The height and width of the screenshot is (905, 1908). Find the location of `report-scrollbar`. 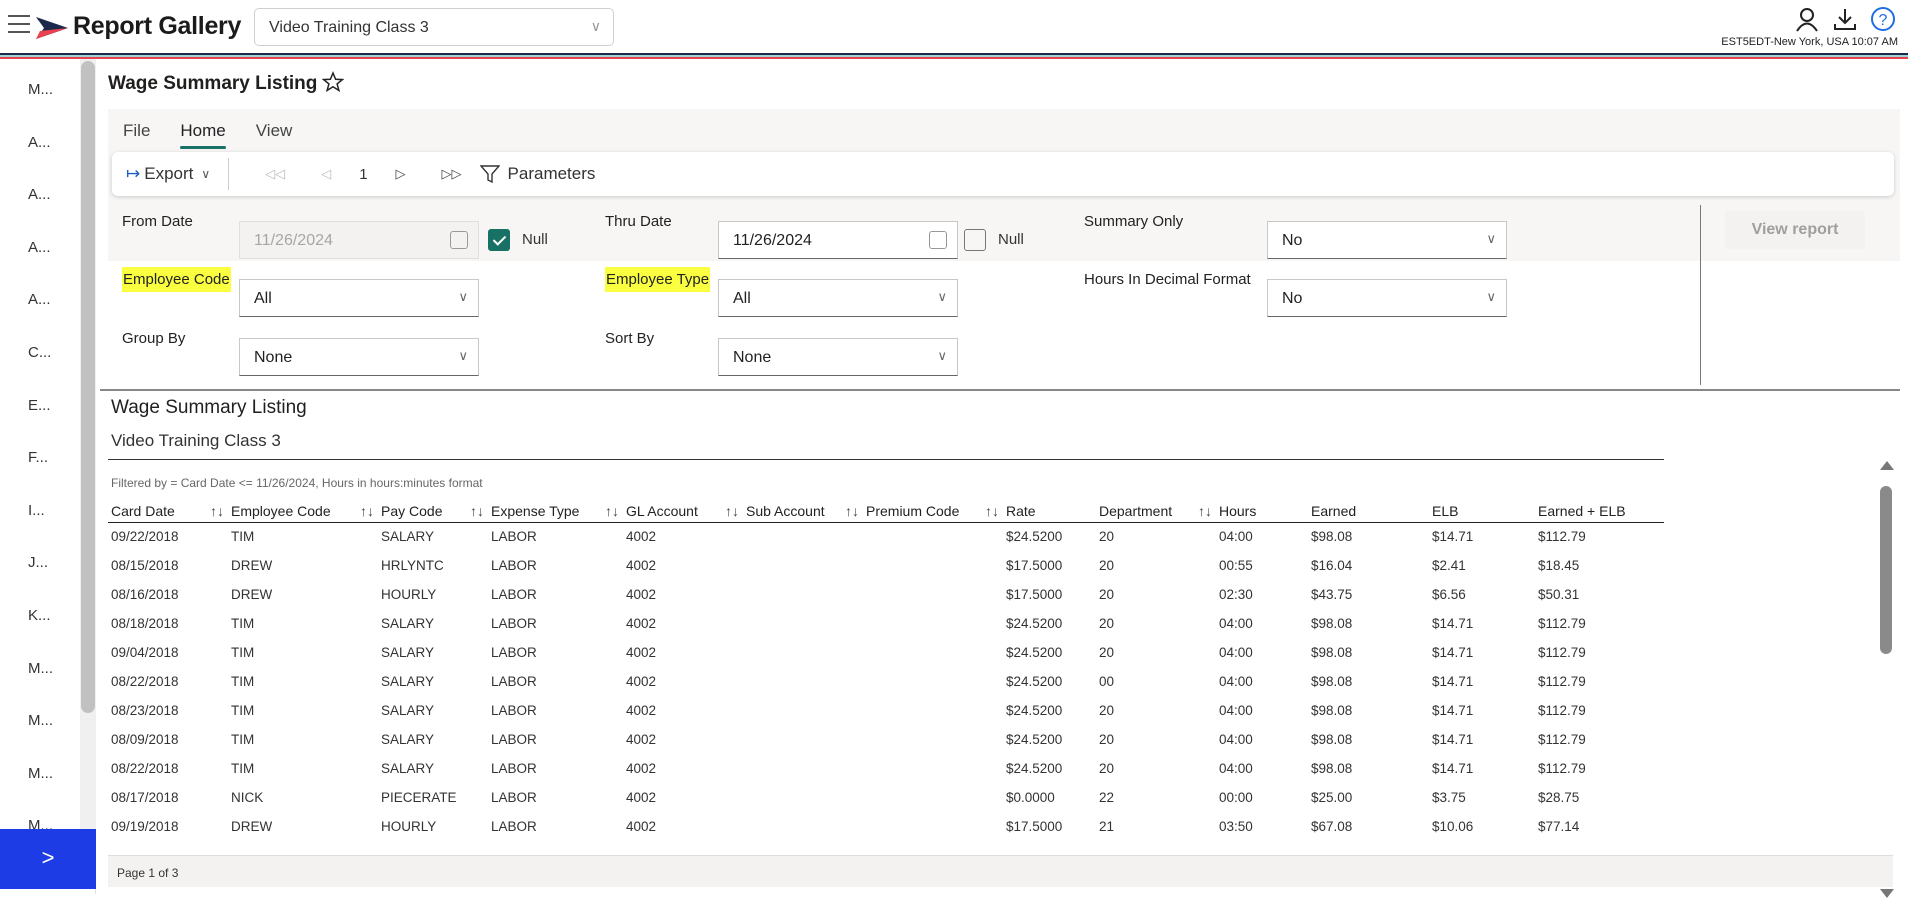

report-scrollbar is located at coordinates (1886, 682).